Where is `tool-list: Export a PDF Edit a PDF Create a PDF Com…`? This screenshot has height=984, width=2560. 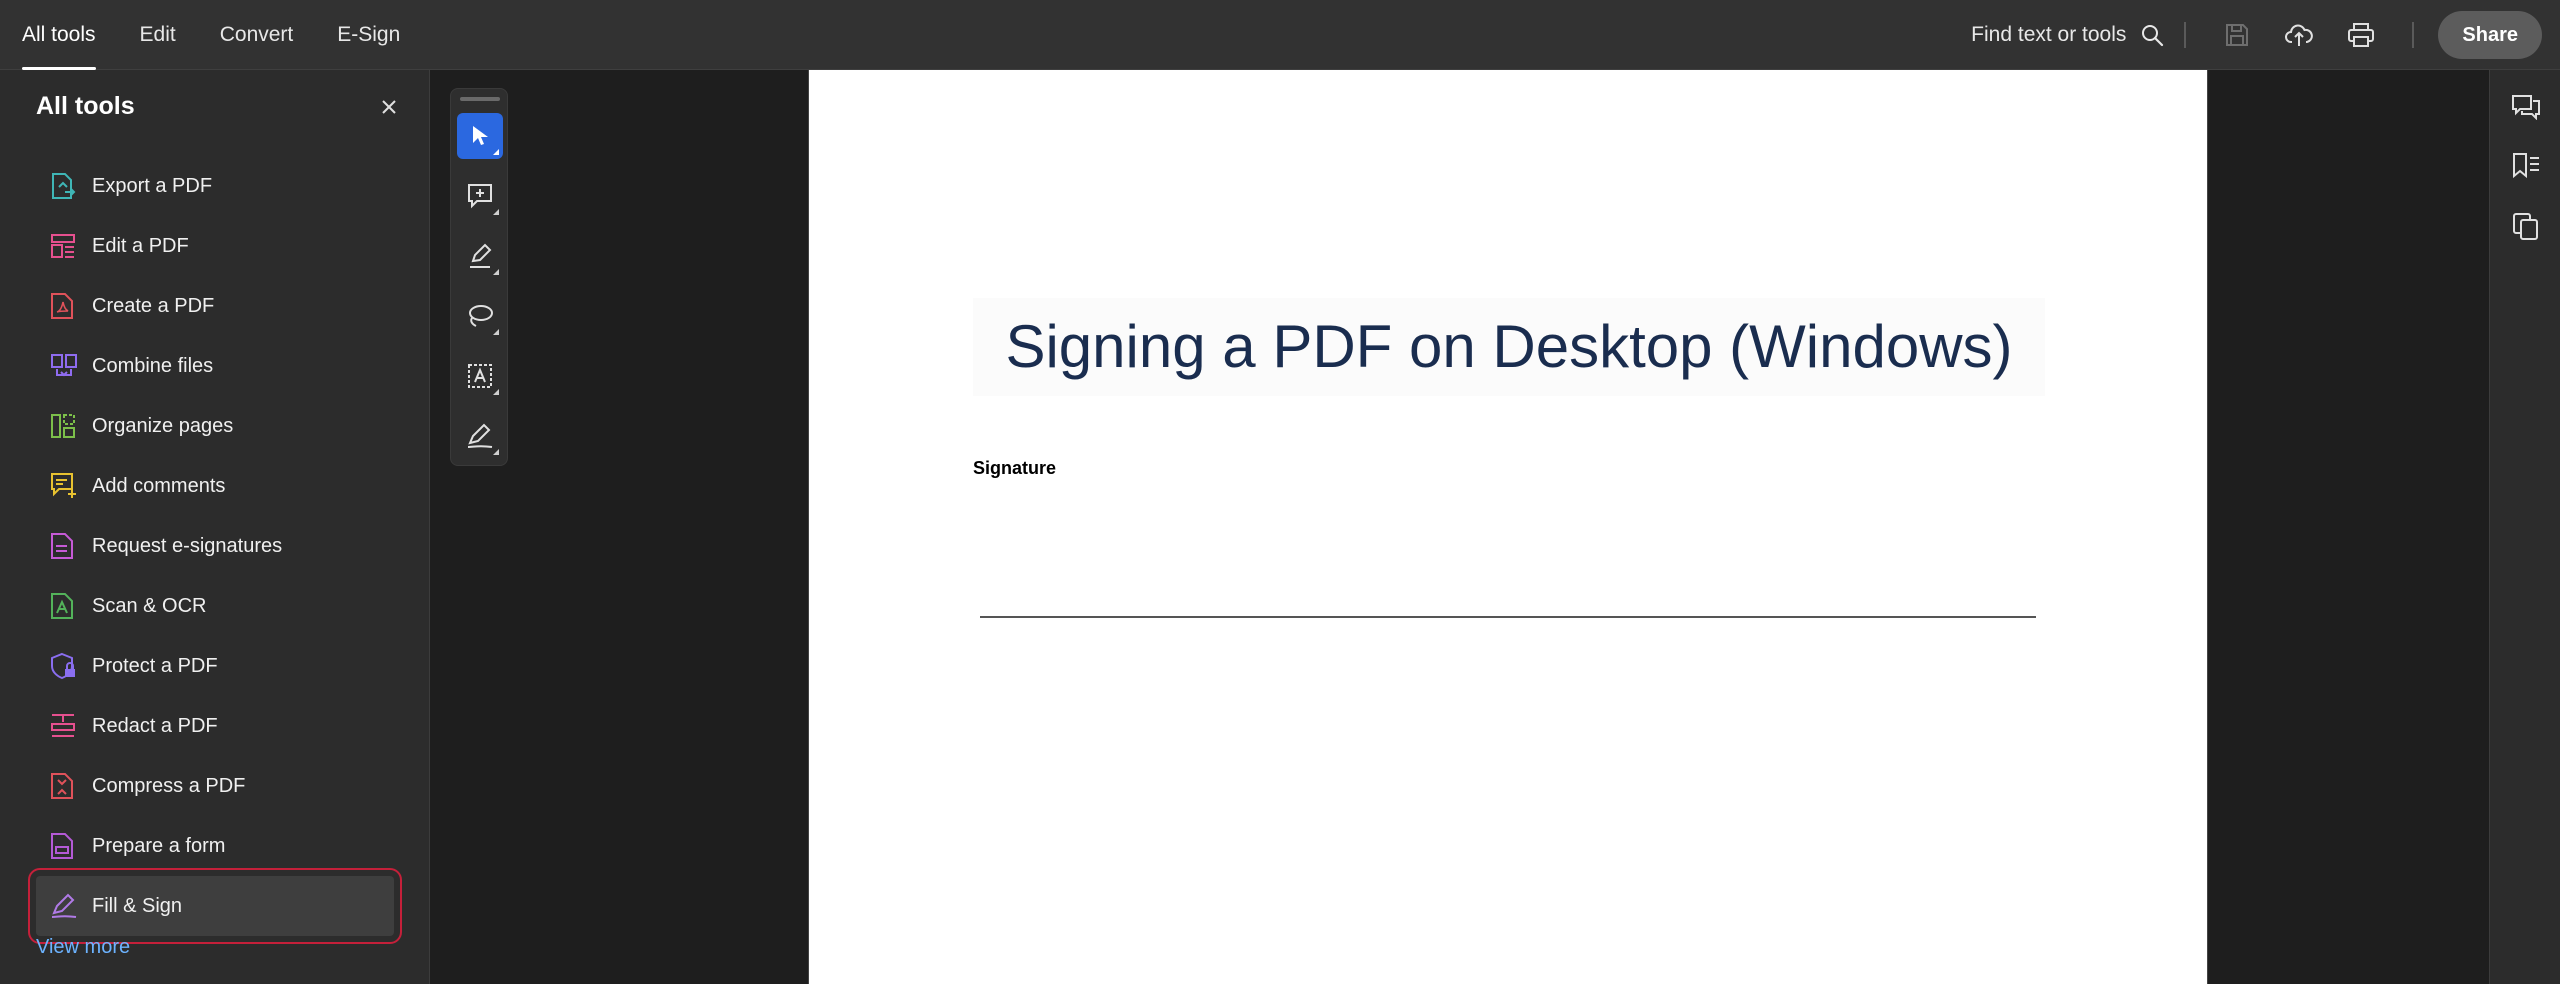
tool-list: Export a PDF Edit a PDF Create a PDF Com… is located at coordinates (215, 550).